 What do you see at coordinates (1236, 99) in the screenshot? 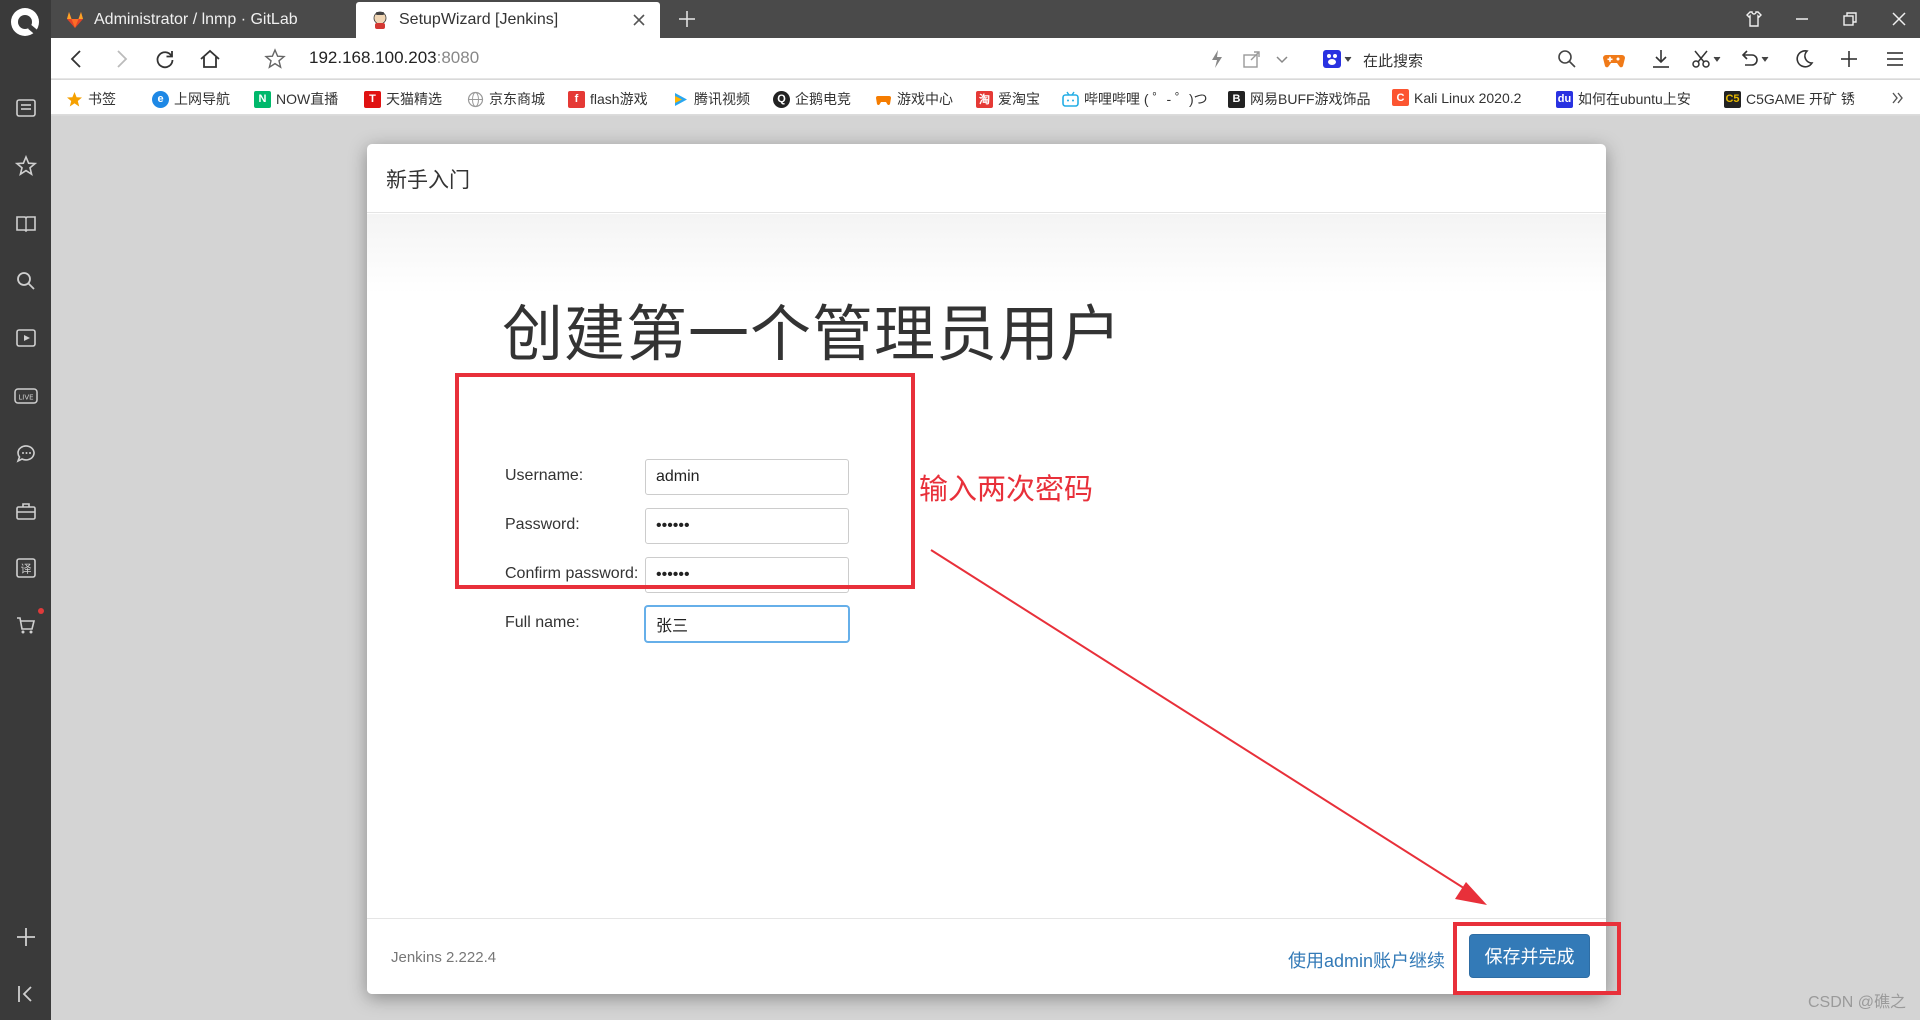
I see `buff-icon: B` at bounding box center [1236, 99].